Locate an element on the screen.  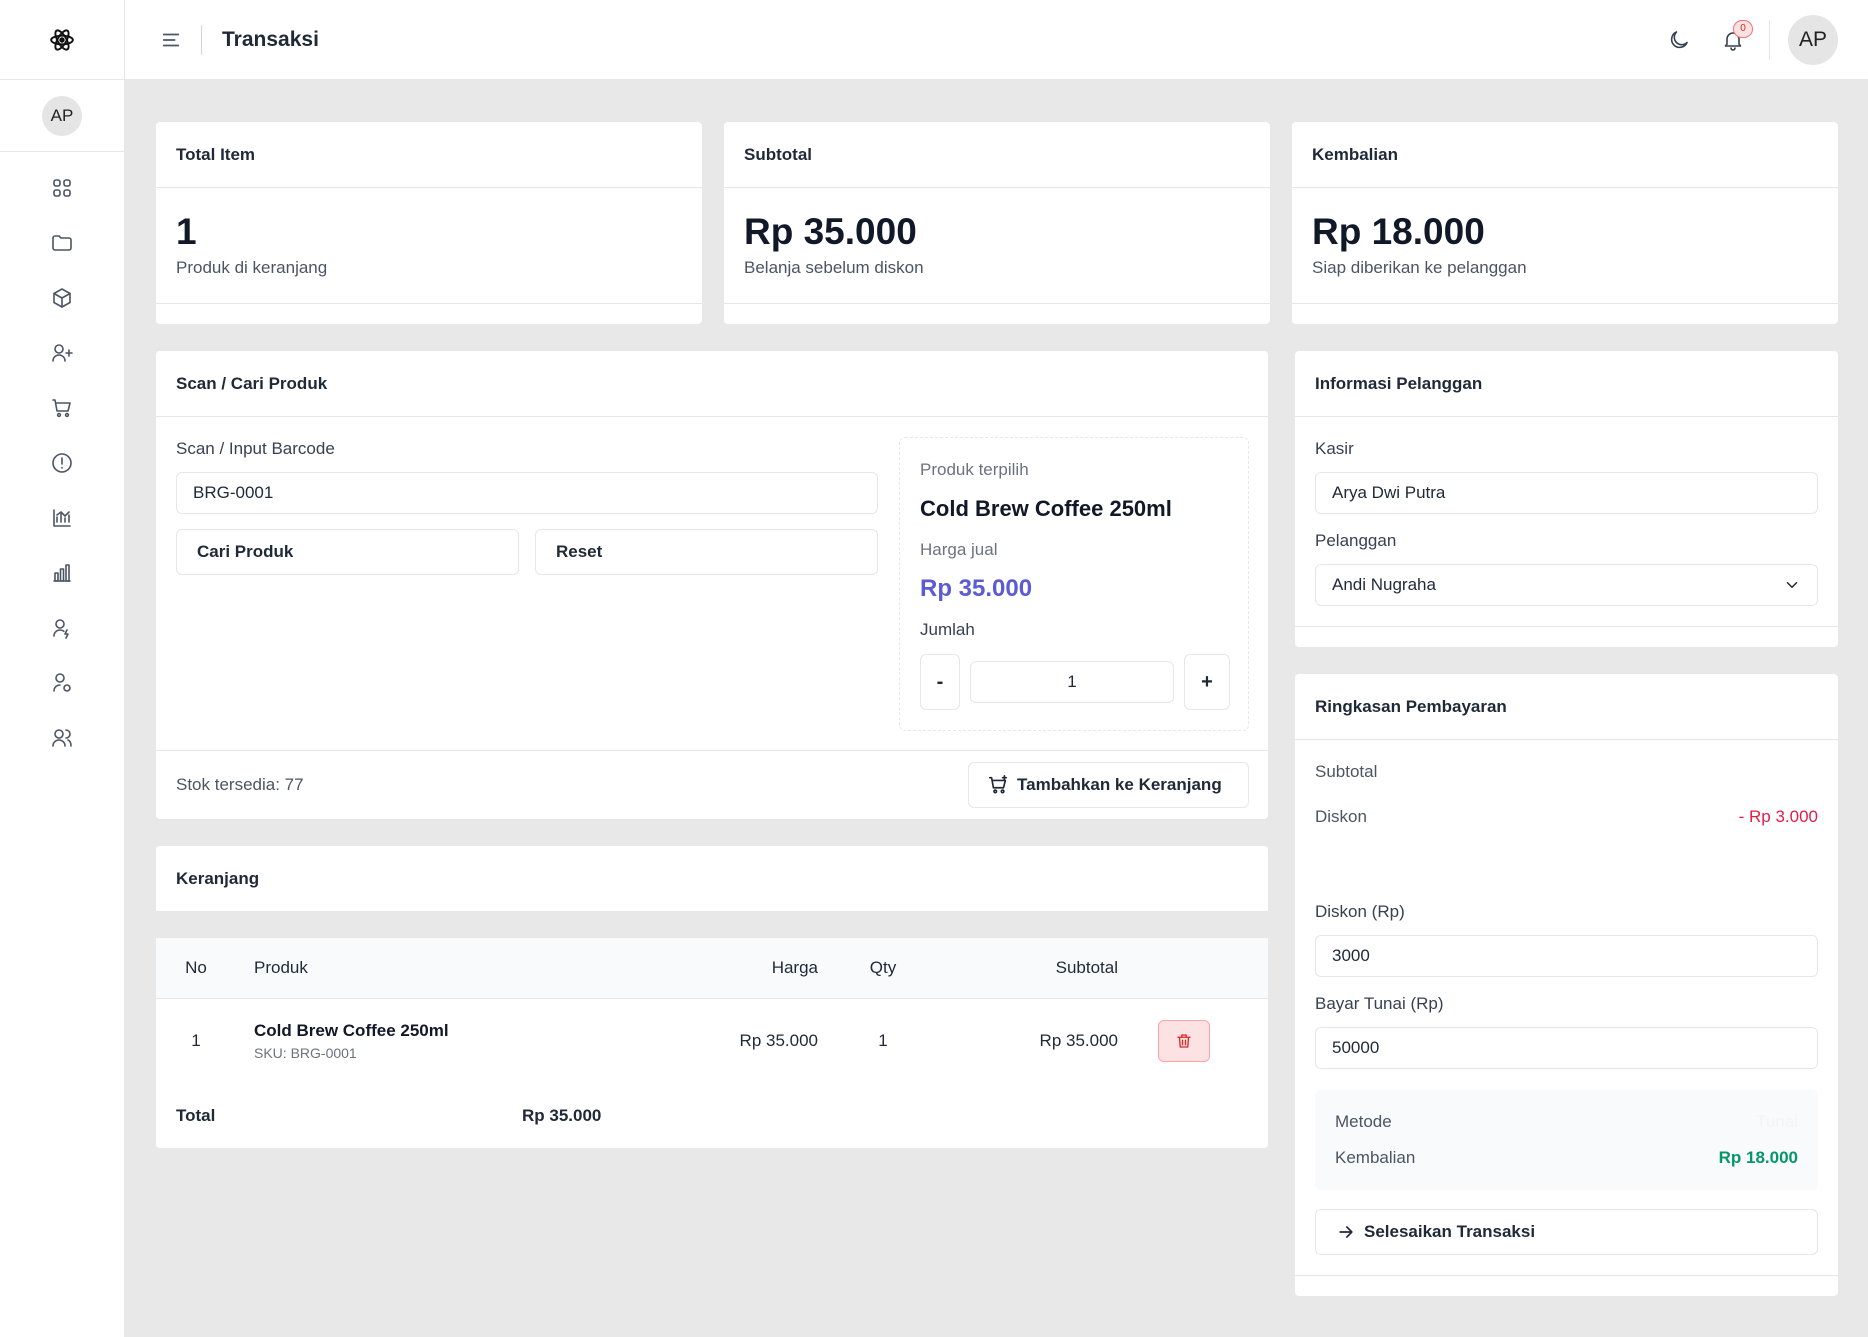
grid-icon is located at coordinates (62, 187).